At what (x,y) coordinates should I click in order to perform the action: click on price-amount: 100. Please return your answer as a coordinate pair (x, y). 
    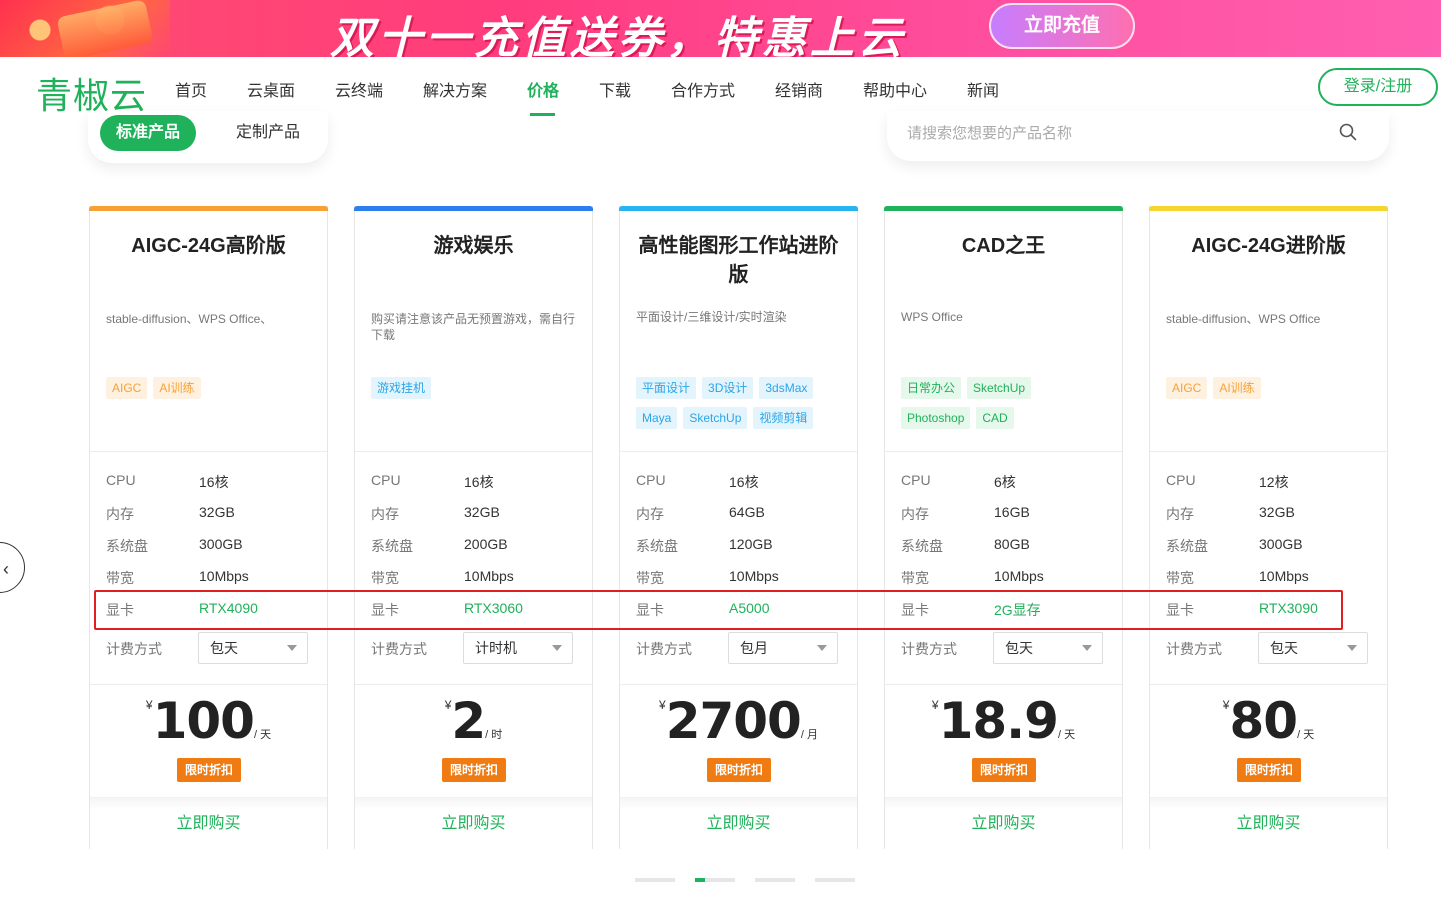
    Looking at the image, I should click on (203, 721).